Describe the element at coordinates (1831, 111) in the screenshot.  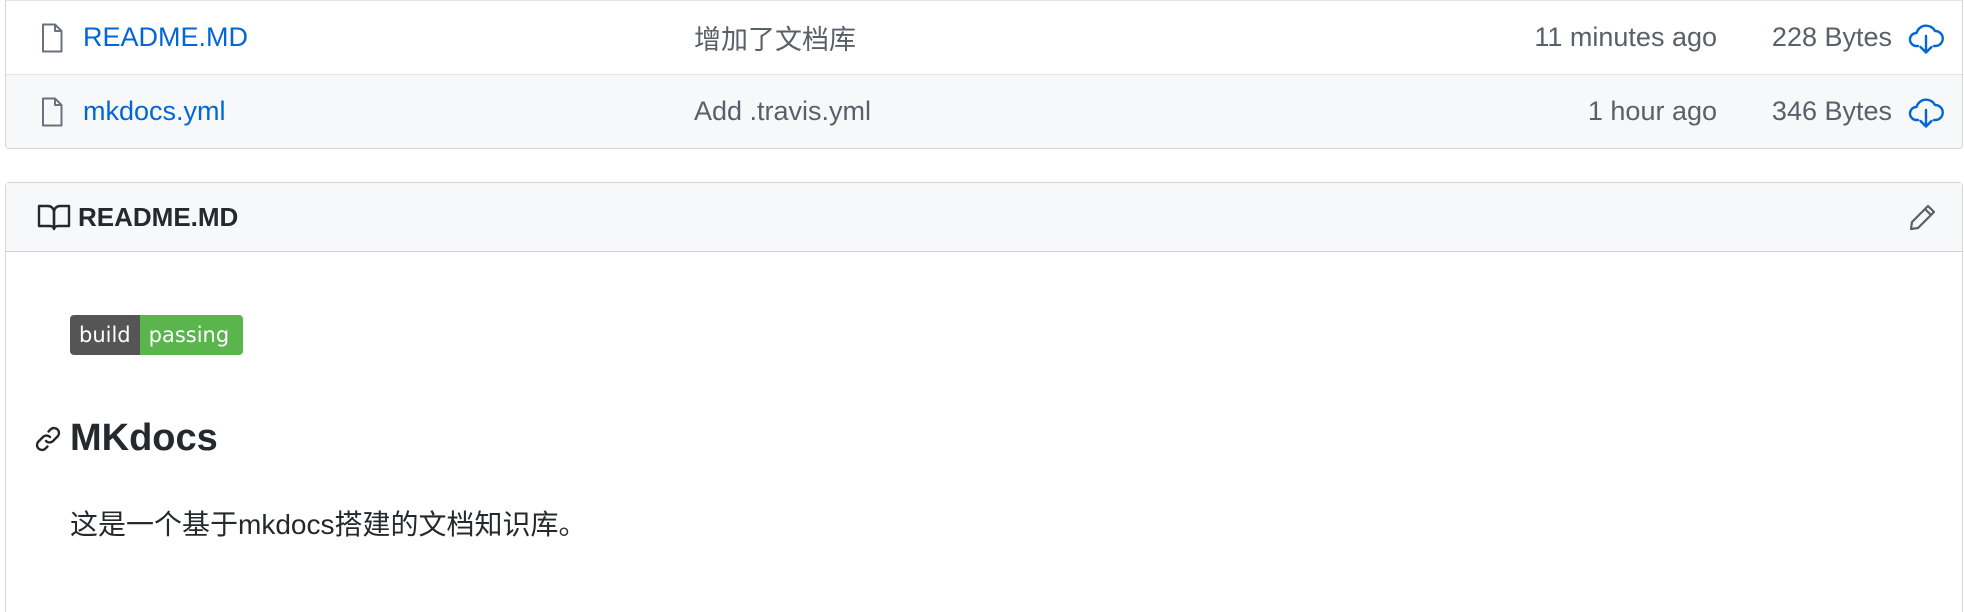
I see `file-size: 346 Bytes` at that location.